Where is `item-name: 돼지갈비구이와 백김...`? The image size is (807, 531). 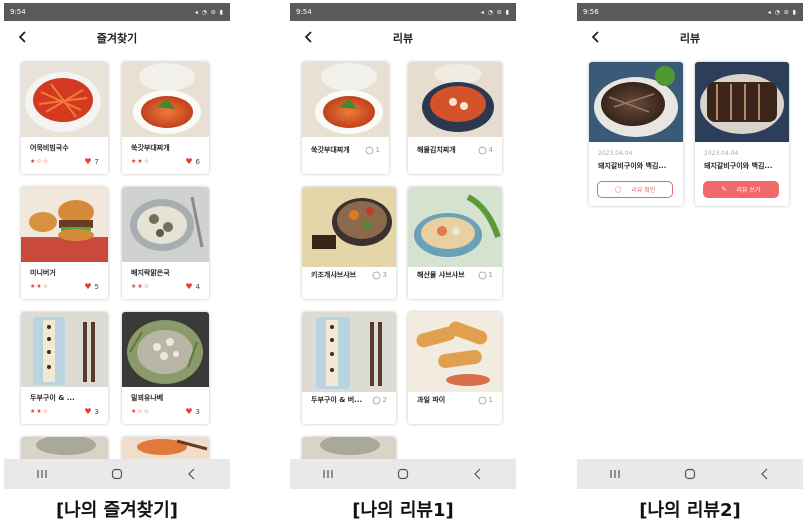
item-name: 돼지갈비구이와 백김... is located at coordinates (738, 166).